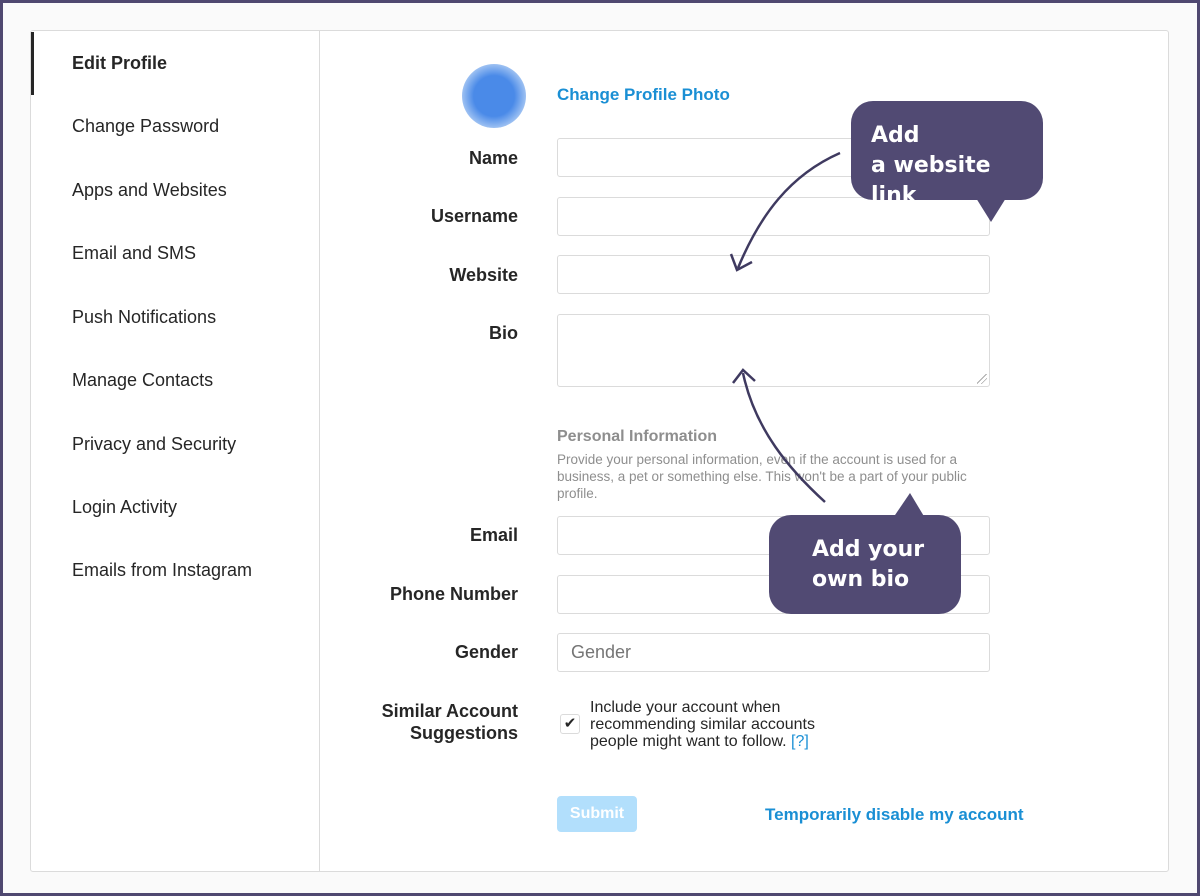 Image resolution: width=1200 pixels, height=896 pixels. What do you see at coordinates (175, 253) in the screenshot?
I see `sidebar-item-email-sms: Email and SMS` at bounding box center [175, 253].